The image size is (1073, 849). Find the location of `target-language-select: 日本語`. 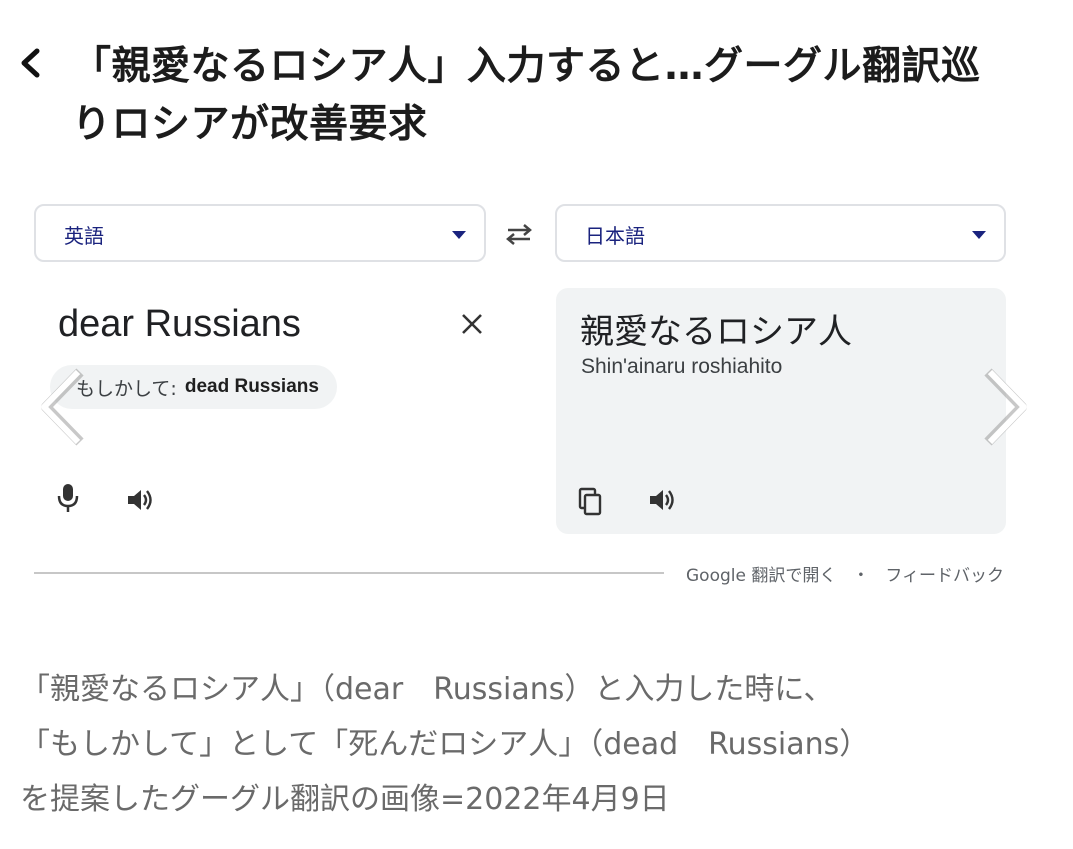

target-language-select: 日本語 is located at coordinates (780, 233).